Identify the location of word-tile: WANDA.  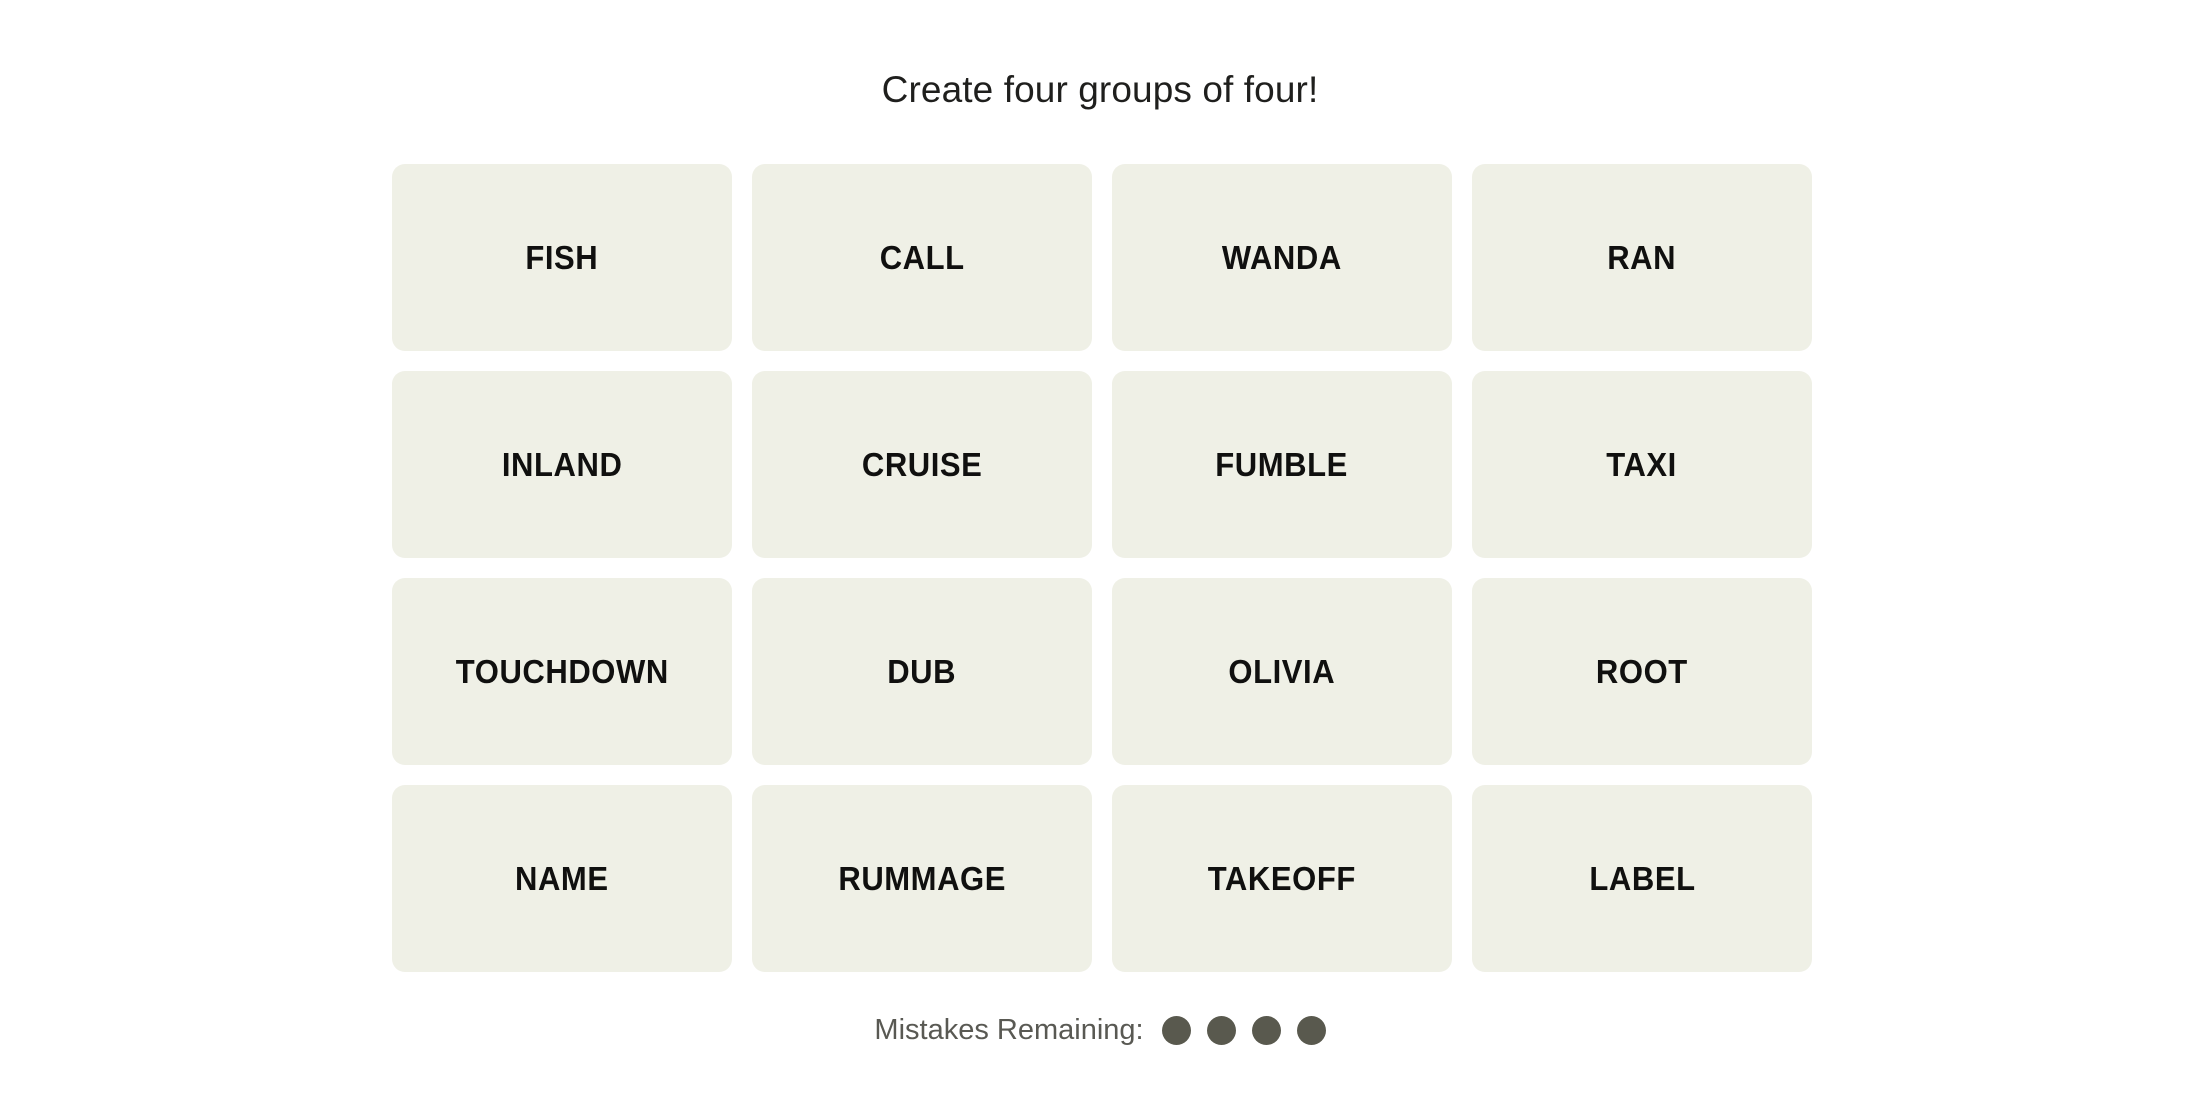
(1282, 257).